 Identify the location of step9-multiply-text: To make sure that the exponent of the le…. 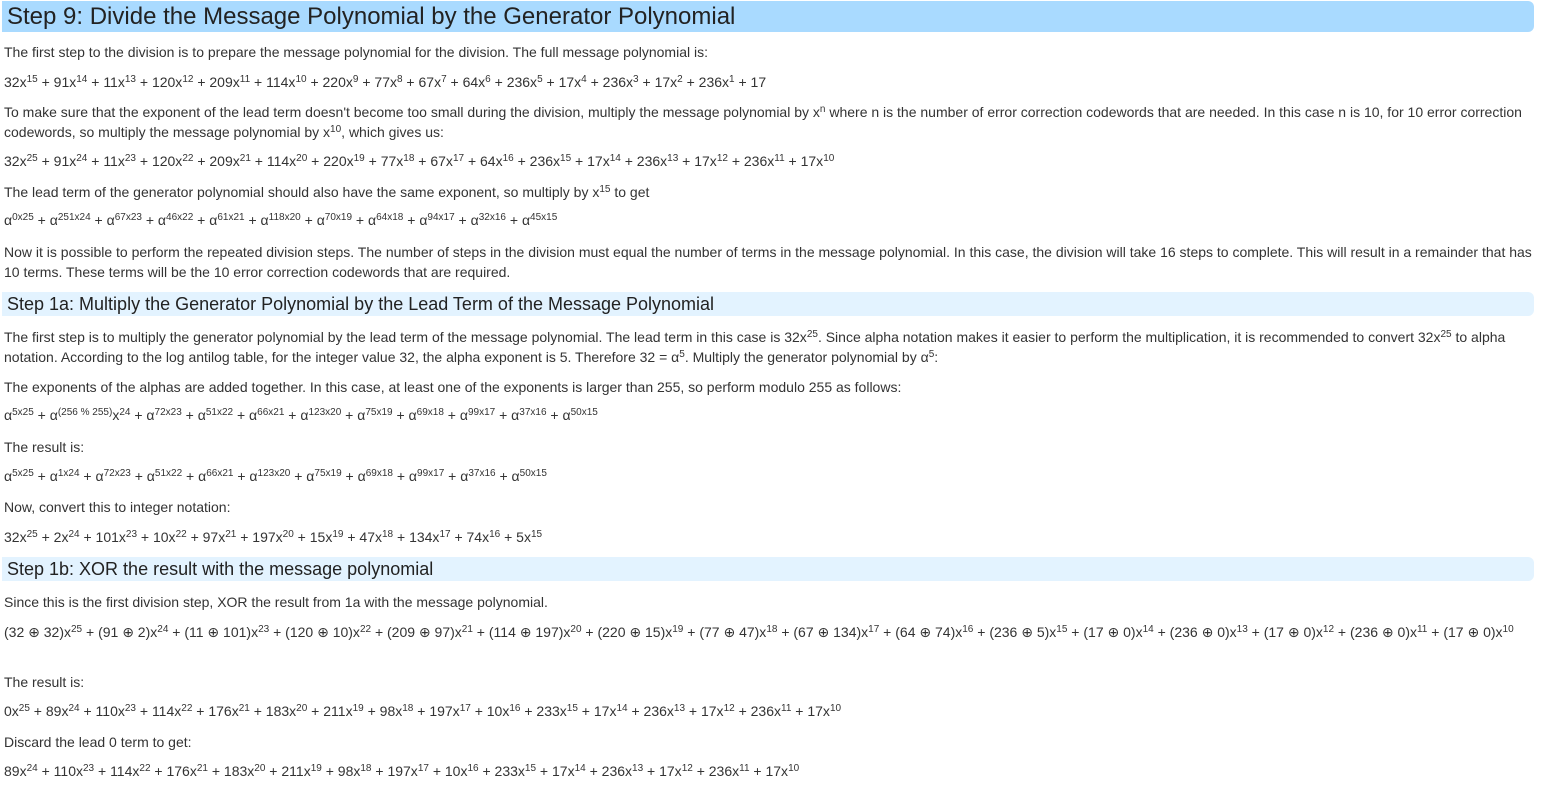
(763, 122).